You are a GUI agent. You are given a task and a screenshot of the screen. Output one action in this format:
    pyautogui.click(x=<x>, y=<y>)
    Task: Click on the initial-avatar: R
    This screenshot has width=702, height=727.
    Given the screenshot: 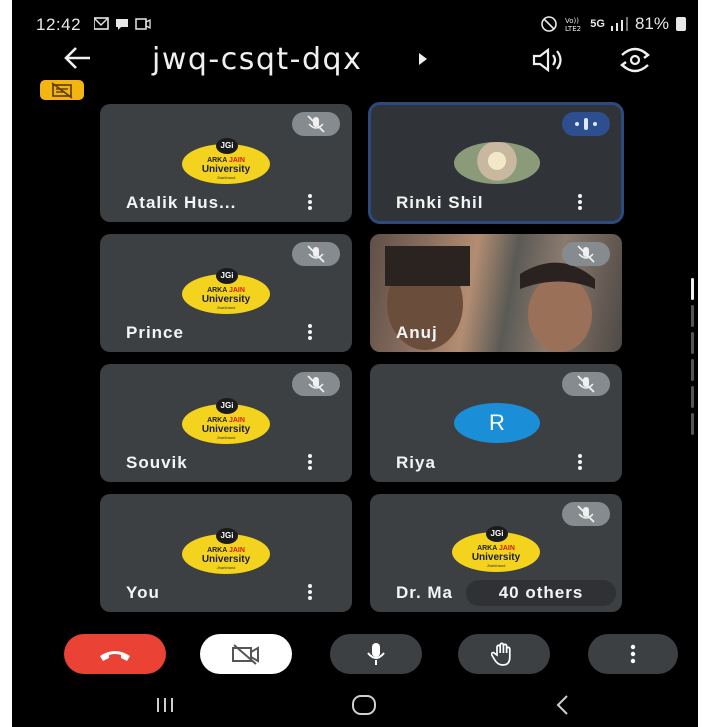 What is the action you would take?
    pyautogui.click(x=497, y=423)
    